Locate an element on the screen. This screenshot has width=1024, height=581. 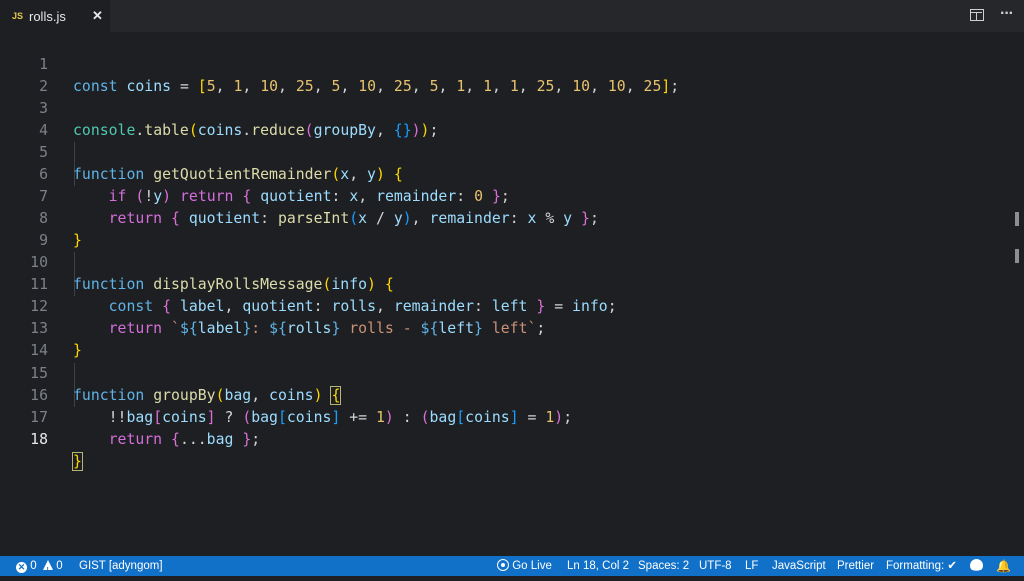
code-line: 18 } is located at coordinates (500, 439).